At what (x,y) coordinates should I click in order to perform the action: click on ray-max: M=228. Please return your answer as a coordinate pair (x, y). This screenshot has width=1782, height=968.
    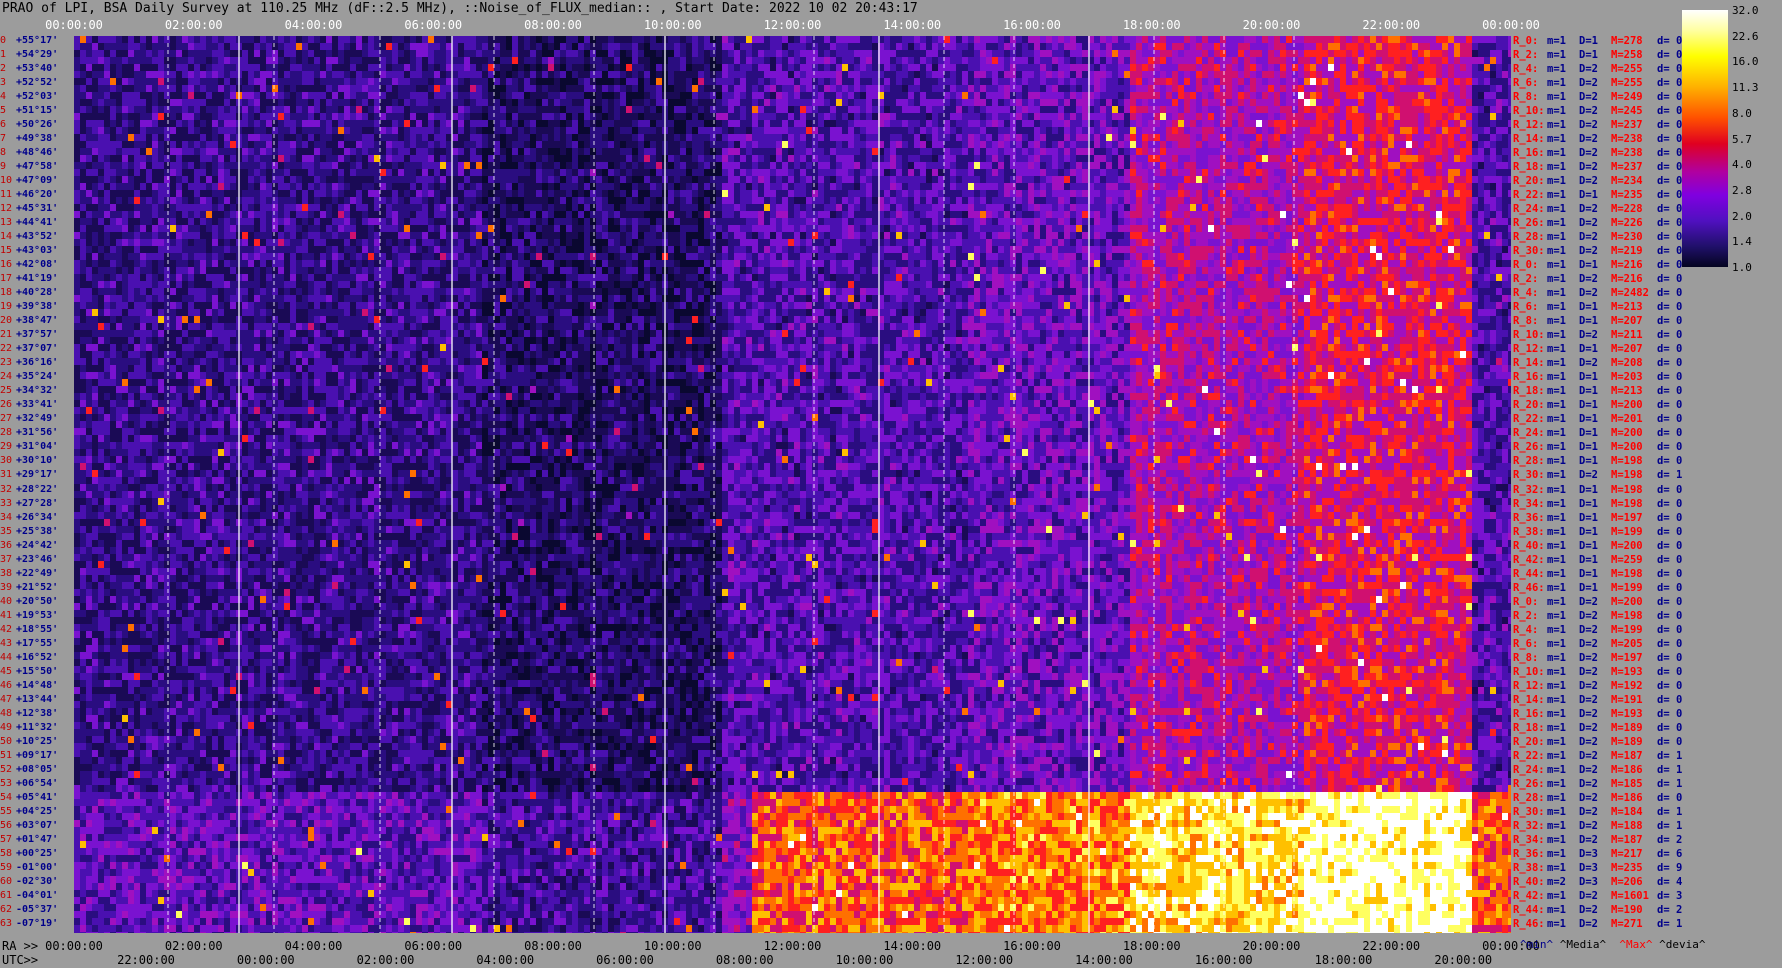
    Looking at the image, I should click on (1627, 209).